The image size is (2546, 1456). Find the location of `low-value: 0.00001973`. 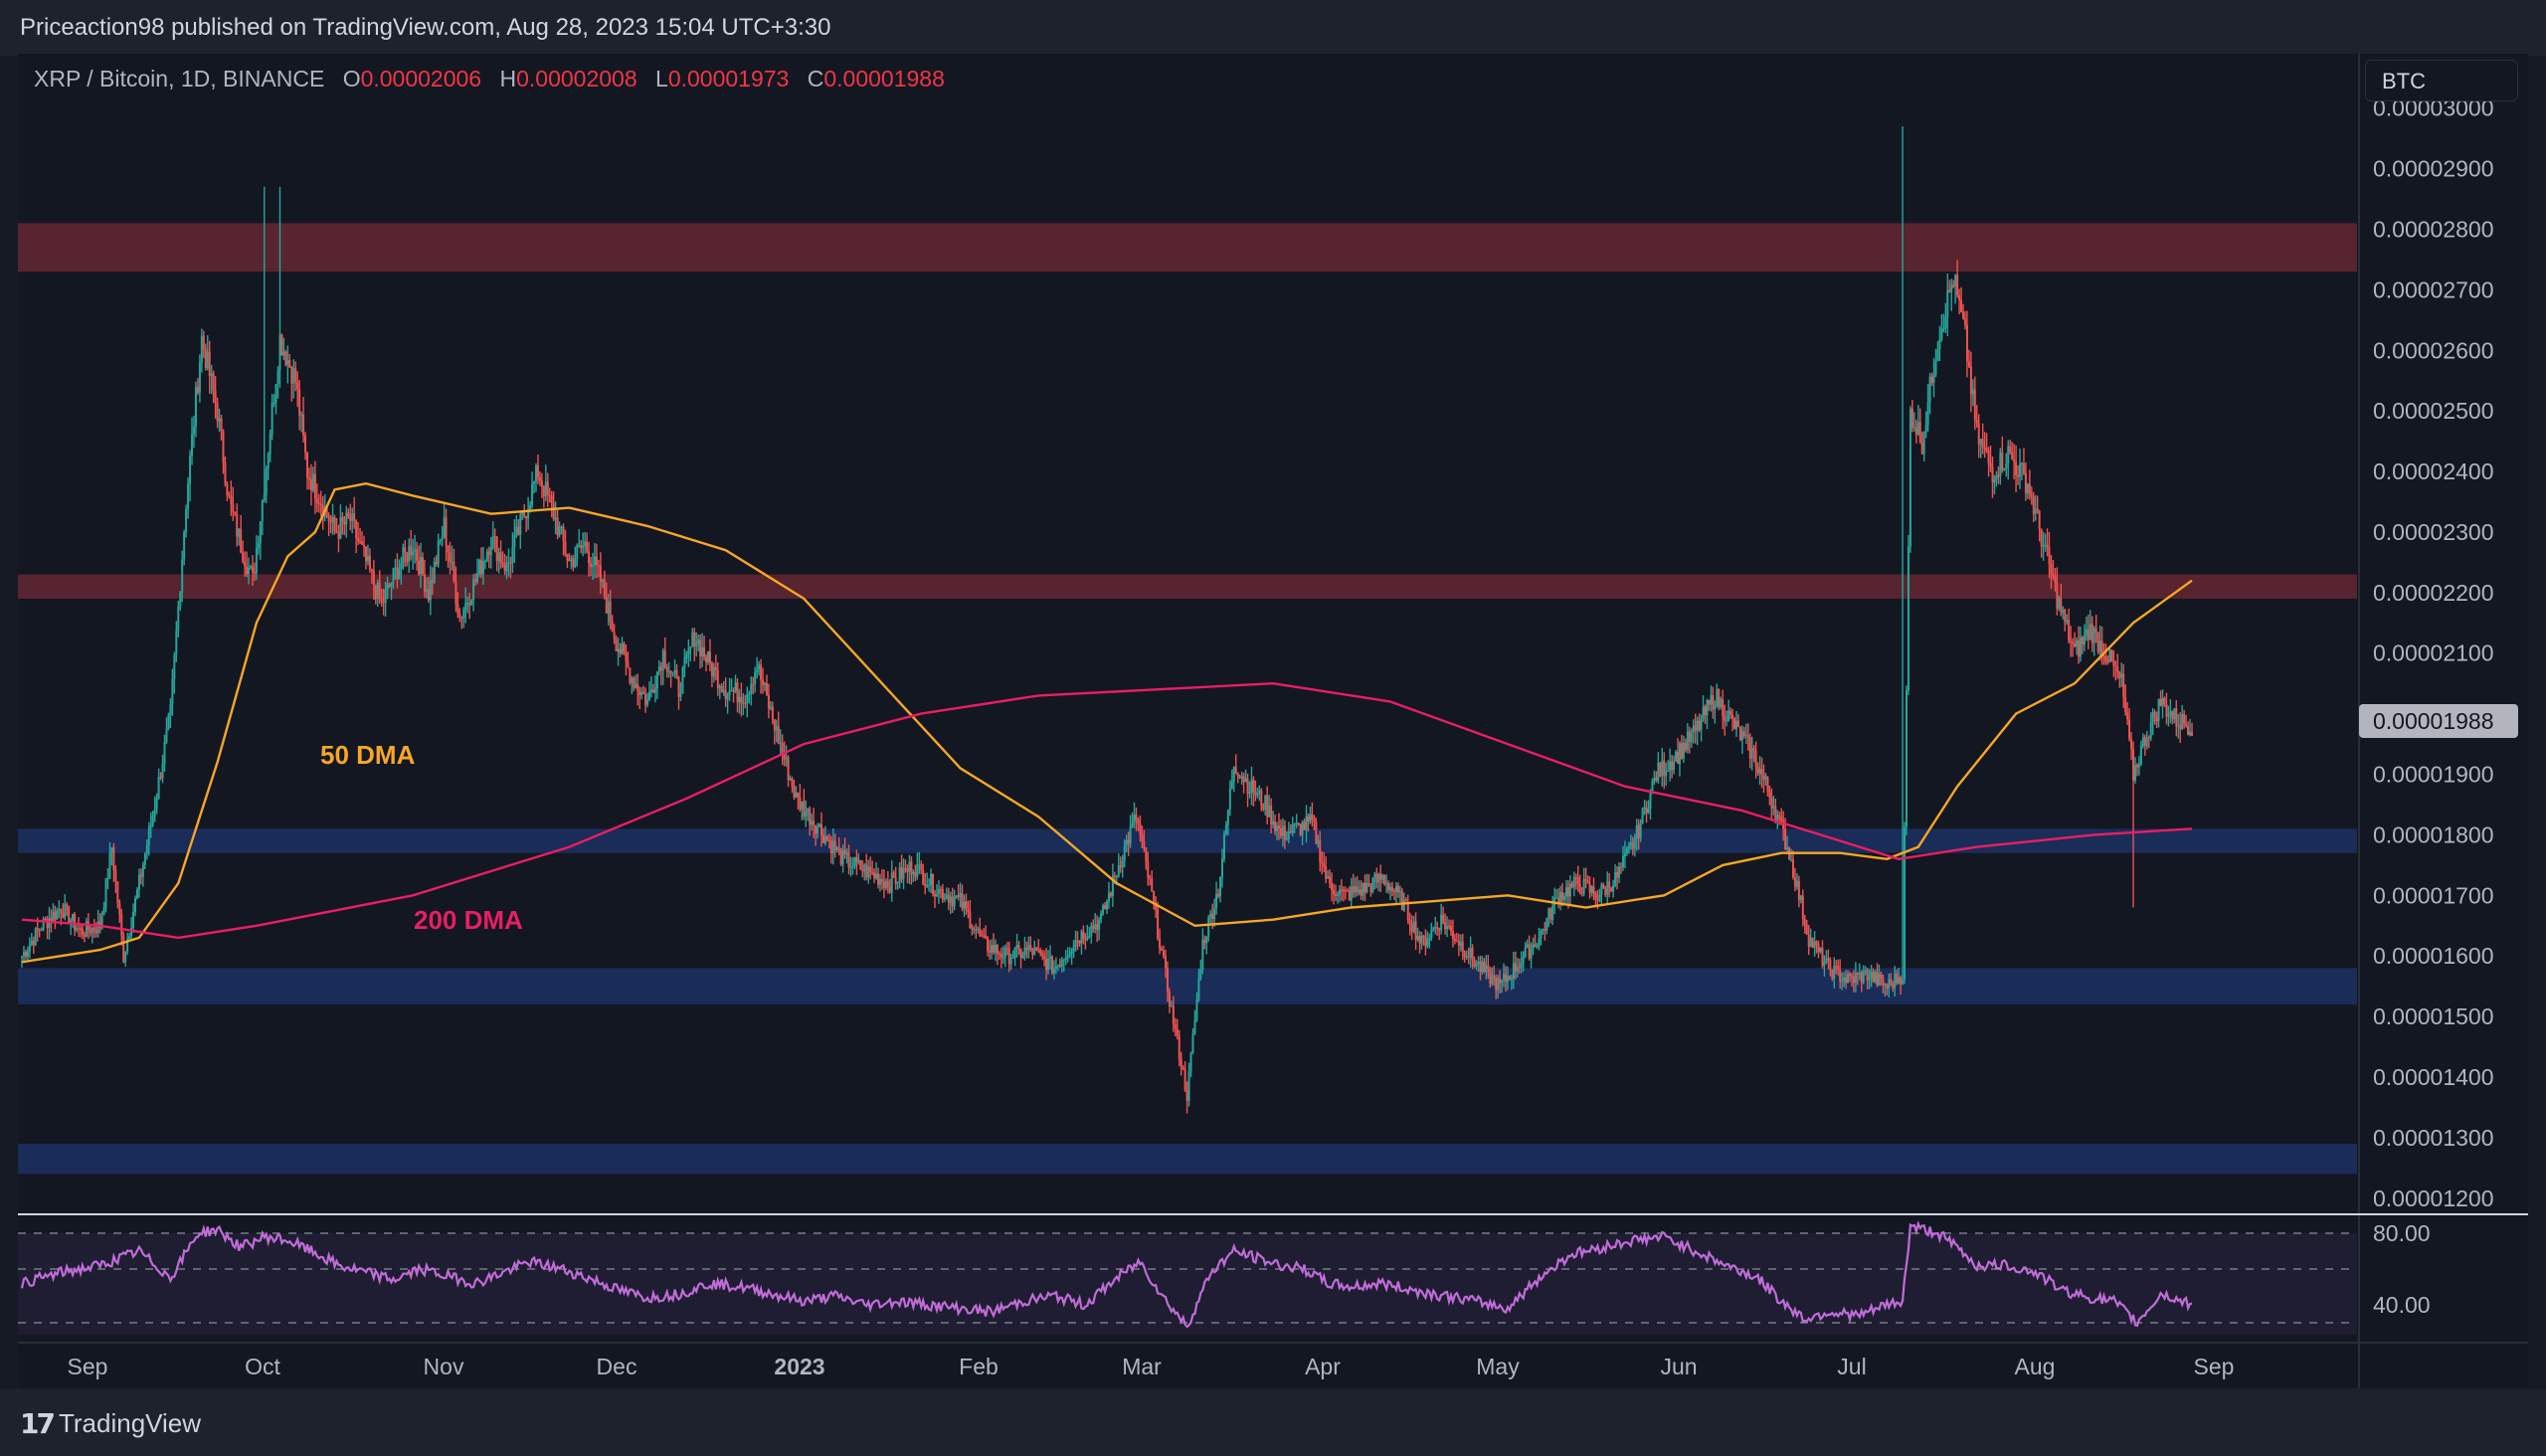

low-value: 0.00001973 is located at coordinates (728, 78).